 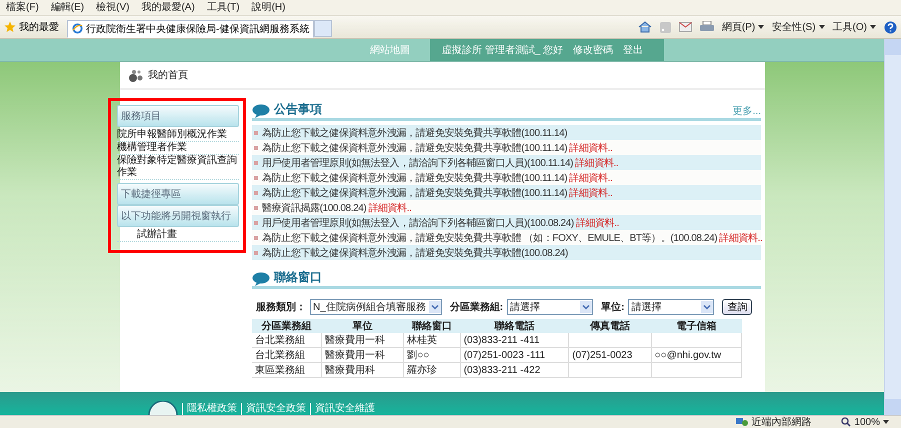 I want to click on home-icon, so click(x=645, y=27).